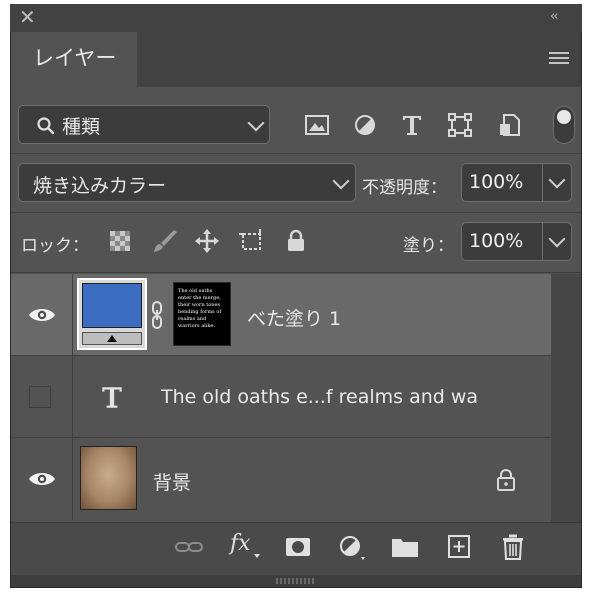 This screenshot has height=602, width=592. What do you see at coordinates (81, 127) in the screenshot?
I see `filter-kind-label: 種類` at bounding box center [81, 127].